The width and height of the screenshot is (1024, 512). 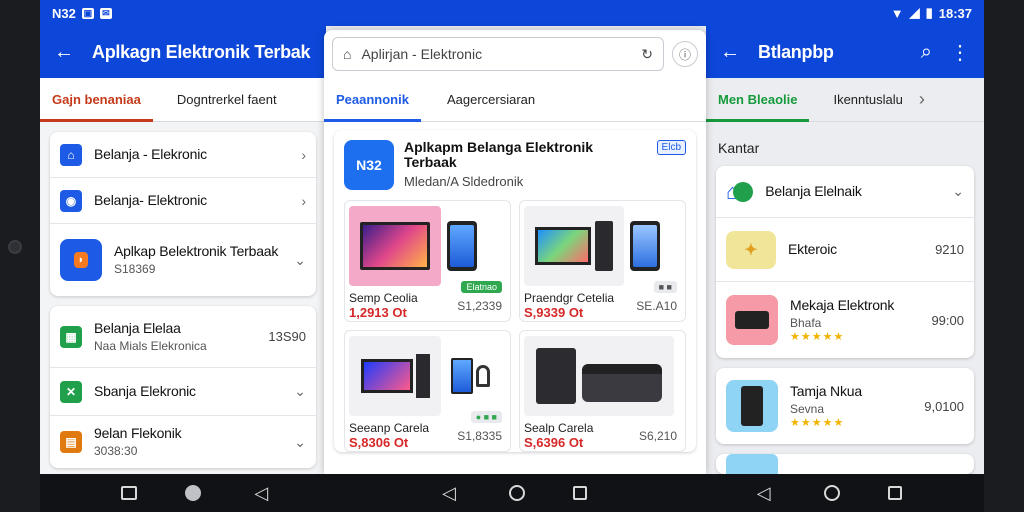 What do you see at coordinates (960, 52) in the screenshot?
I see `more-vert-icon: ⋮` at bounding box center [960, 52].